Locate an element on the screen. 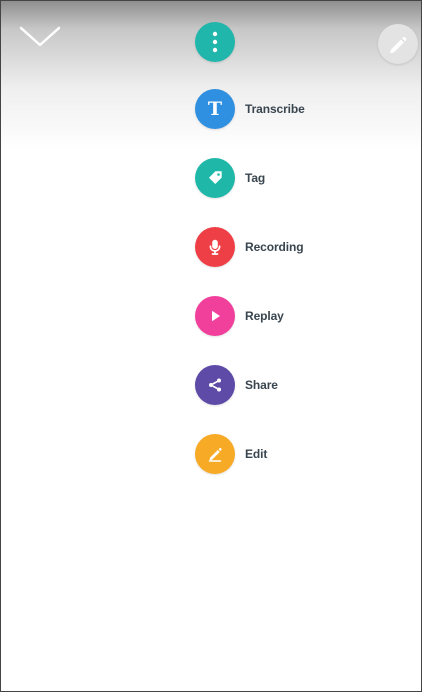  action-transcribe: T Transcribe is located at coordinates (285, 109).